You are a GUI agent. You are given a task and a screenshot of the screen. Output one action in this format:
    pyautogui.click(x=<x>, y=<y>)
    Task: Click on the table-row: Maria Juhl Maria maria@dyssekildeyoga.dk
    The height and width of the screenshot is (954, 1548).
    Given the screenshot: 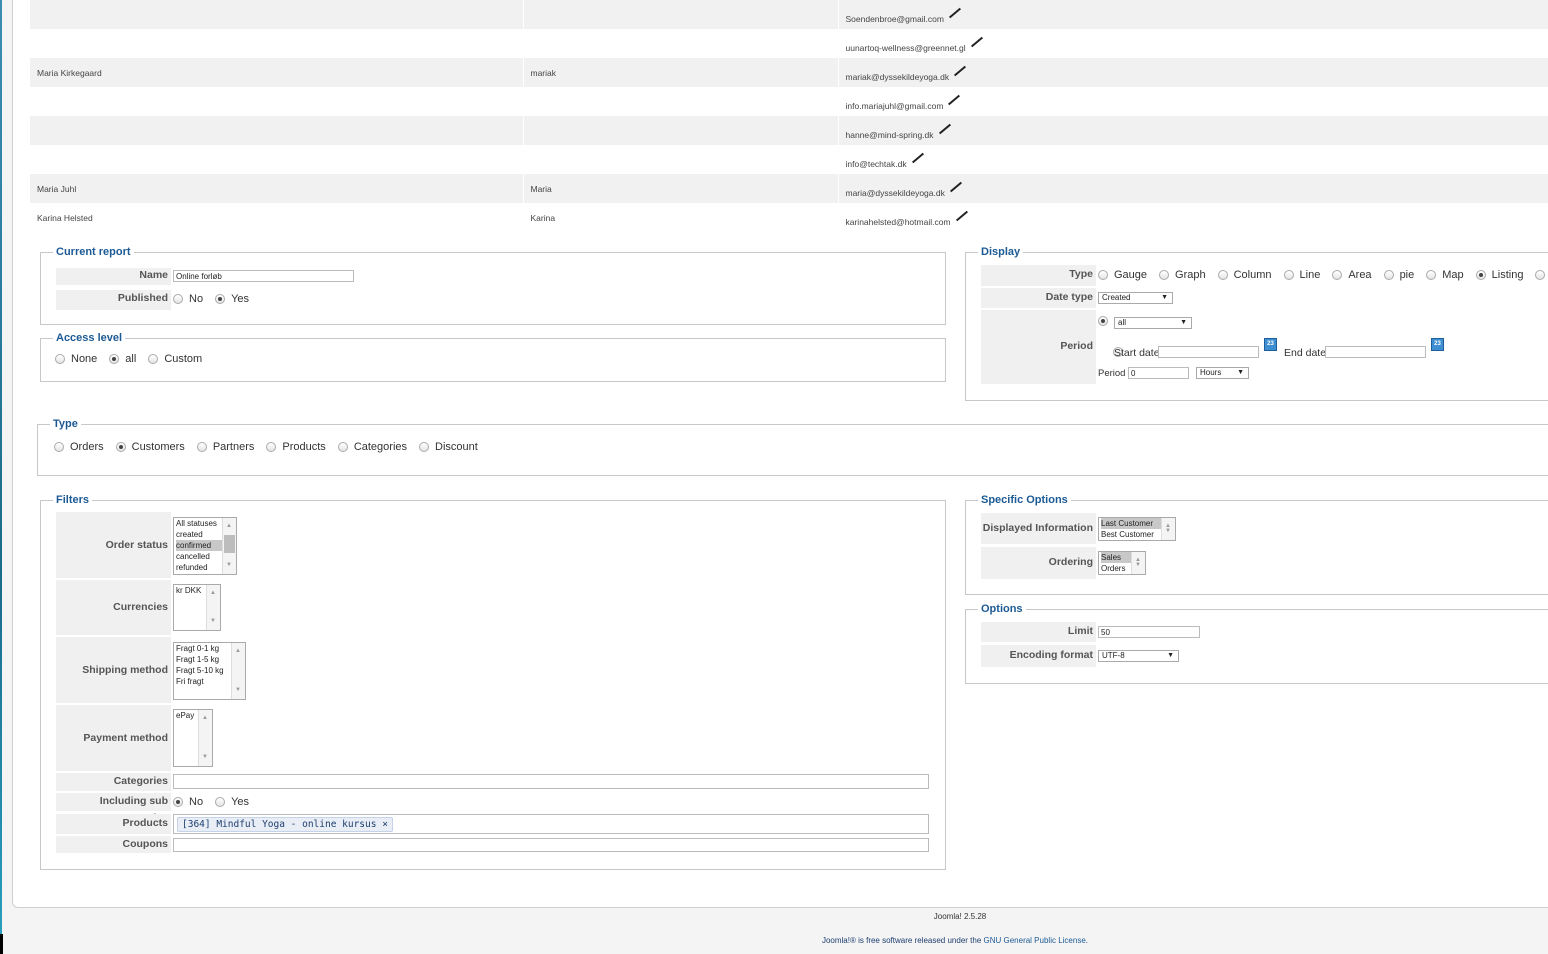 What is the action you would take?
    pyautogui.click(x=789, y=188)
    